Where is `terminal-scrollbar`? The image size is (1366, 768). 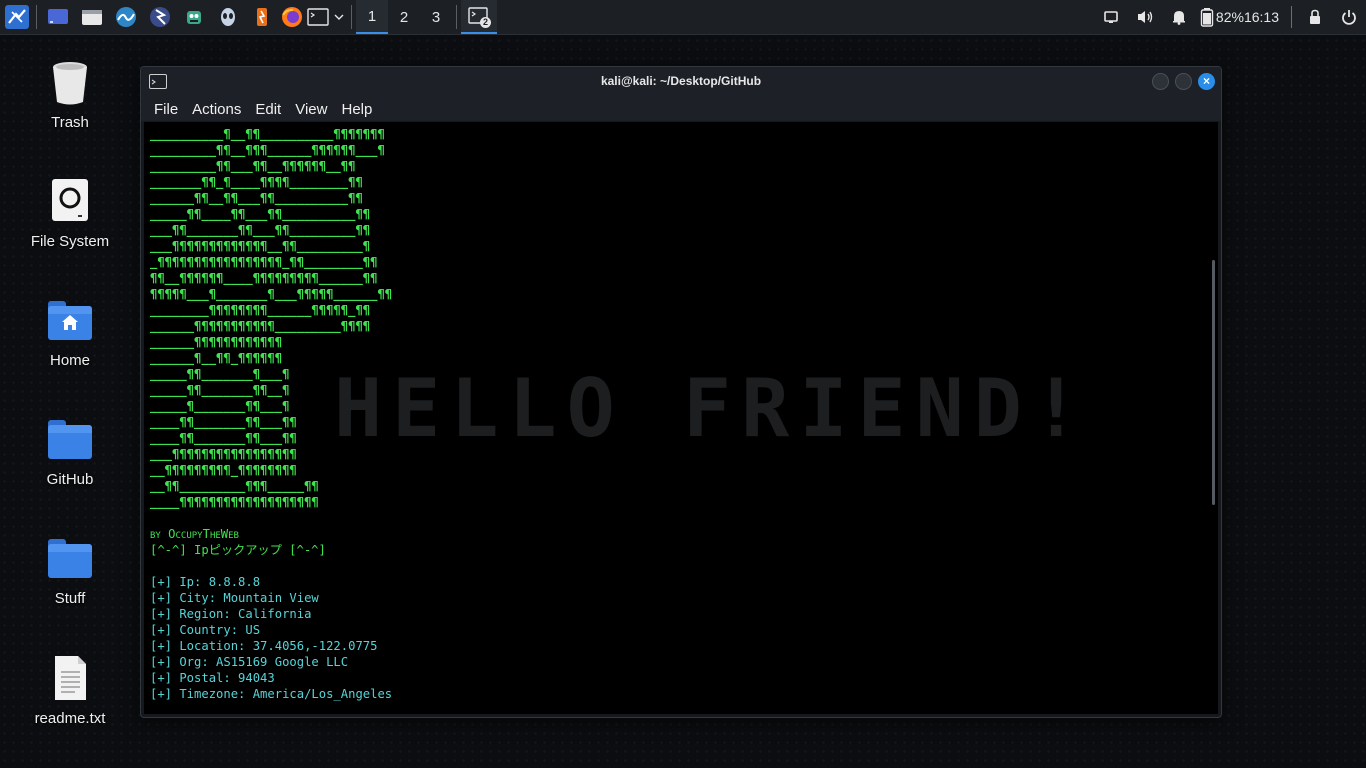 terminal-scrollbar is located at coordinates (1213, 382).